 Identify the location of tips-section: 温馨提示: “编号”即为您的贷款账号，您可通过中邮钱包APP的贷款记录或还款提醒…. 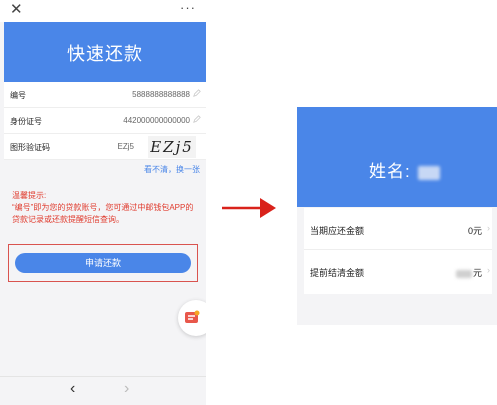
(104, 208).